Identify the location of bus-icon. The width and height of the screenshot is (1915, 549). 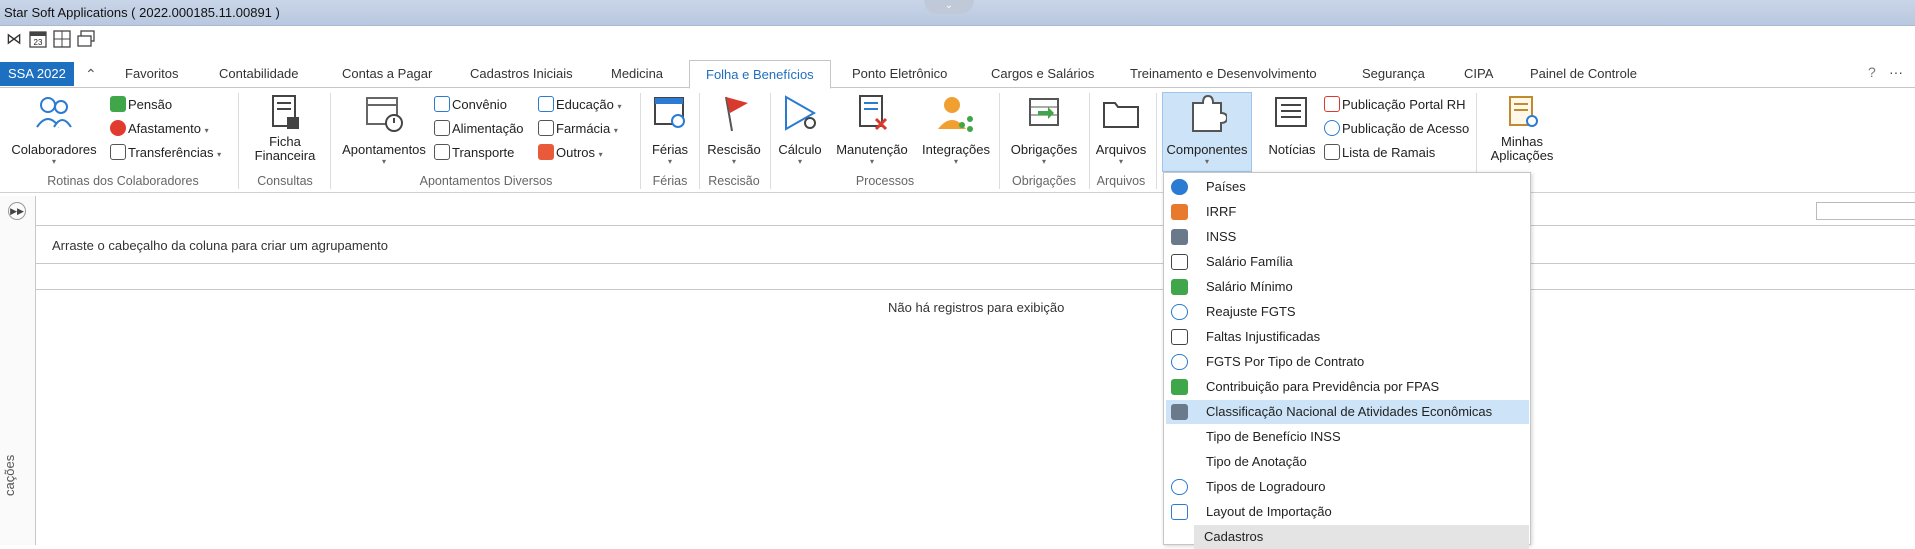
(442, 152).